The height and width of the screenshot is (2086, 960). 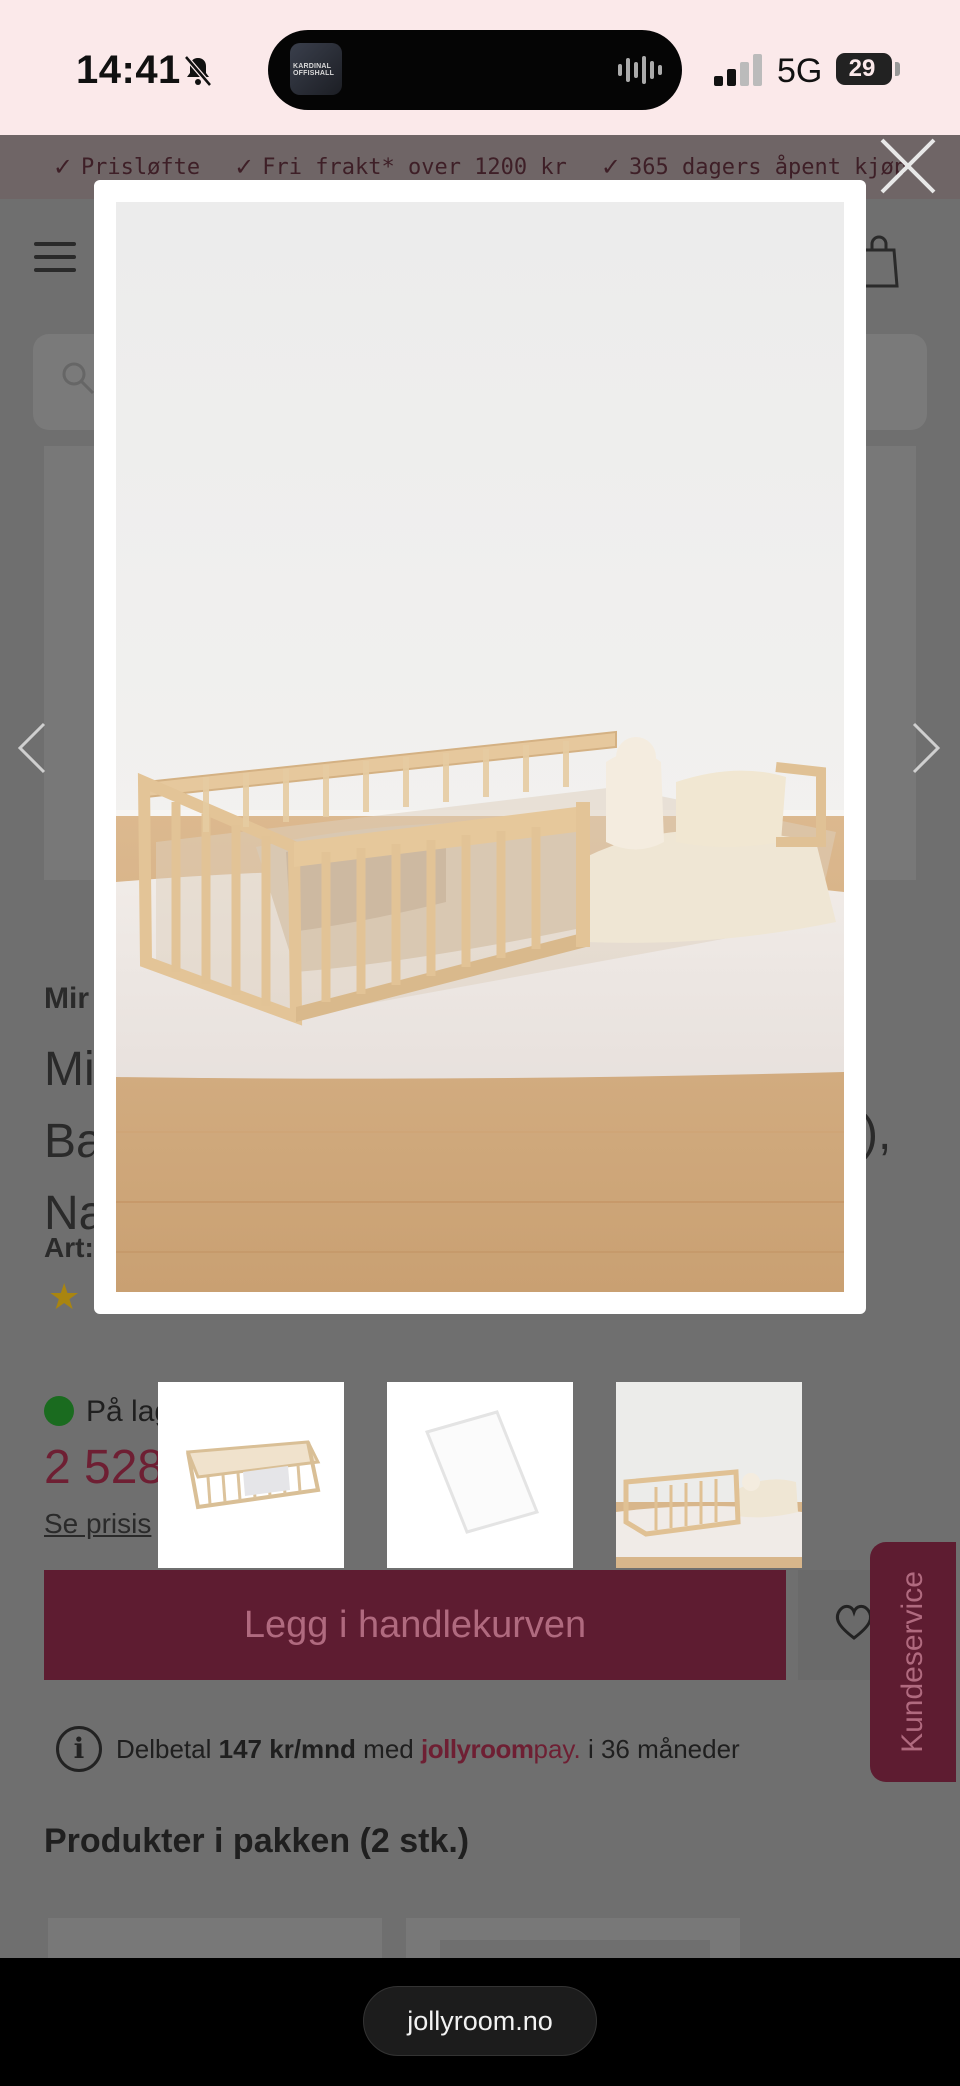 I want to click on stock-status-dot, so click(x=59, y=1411).